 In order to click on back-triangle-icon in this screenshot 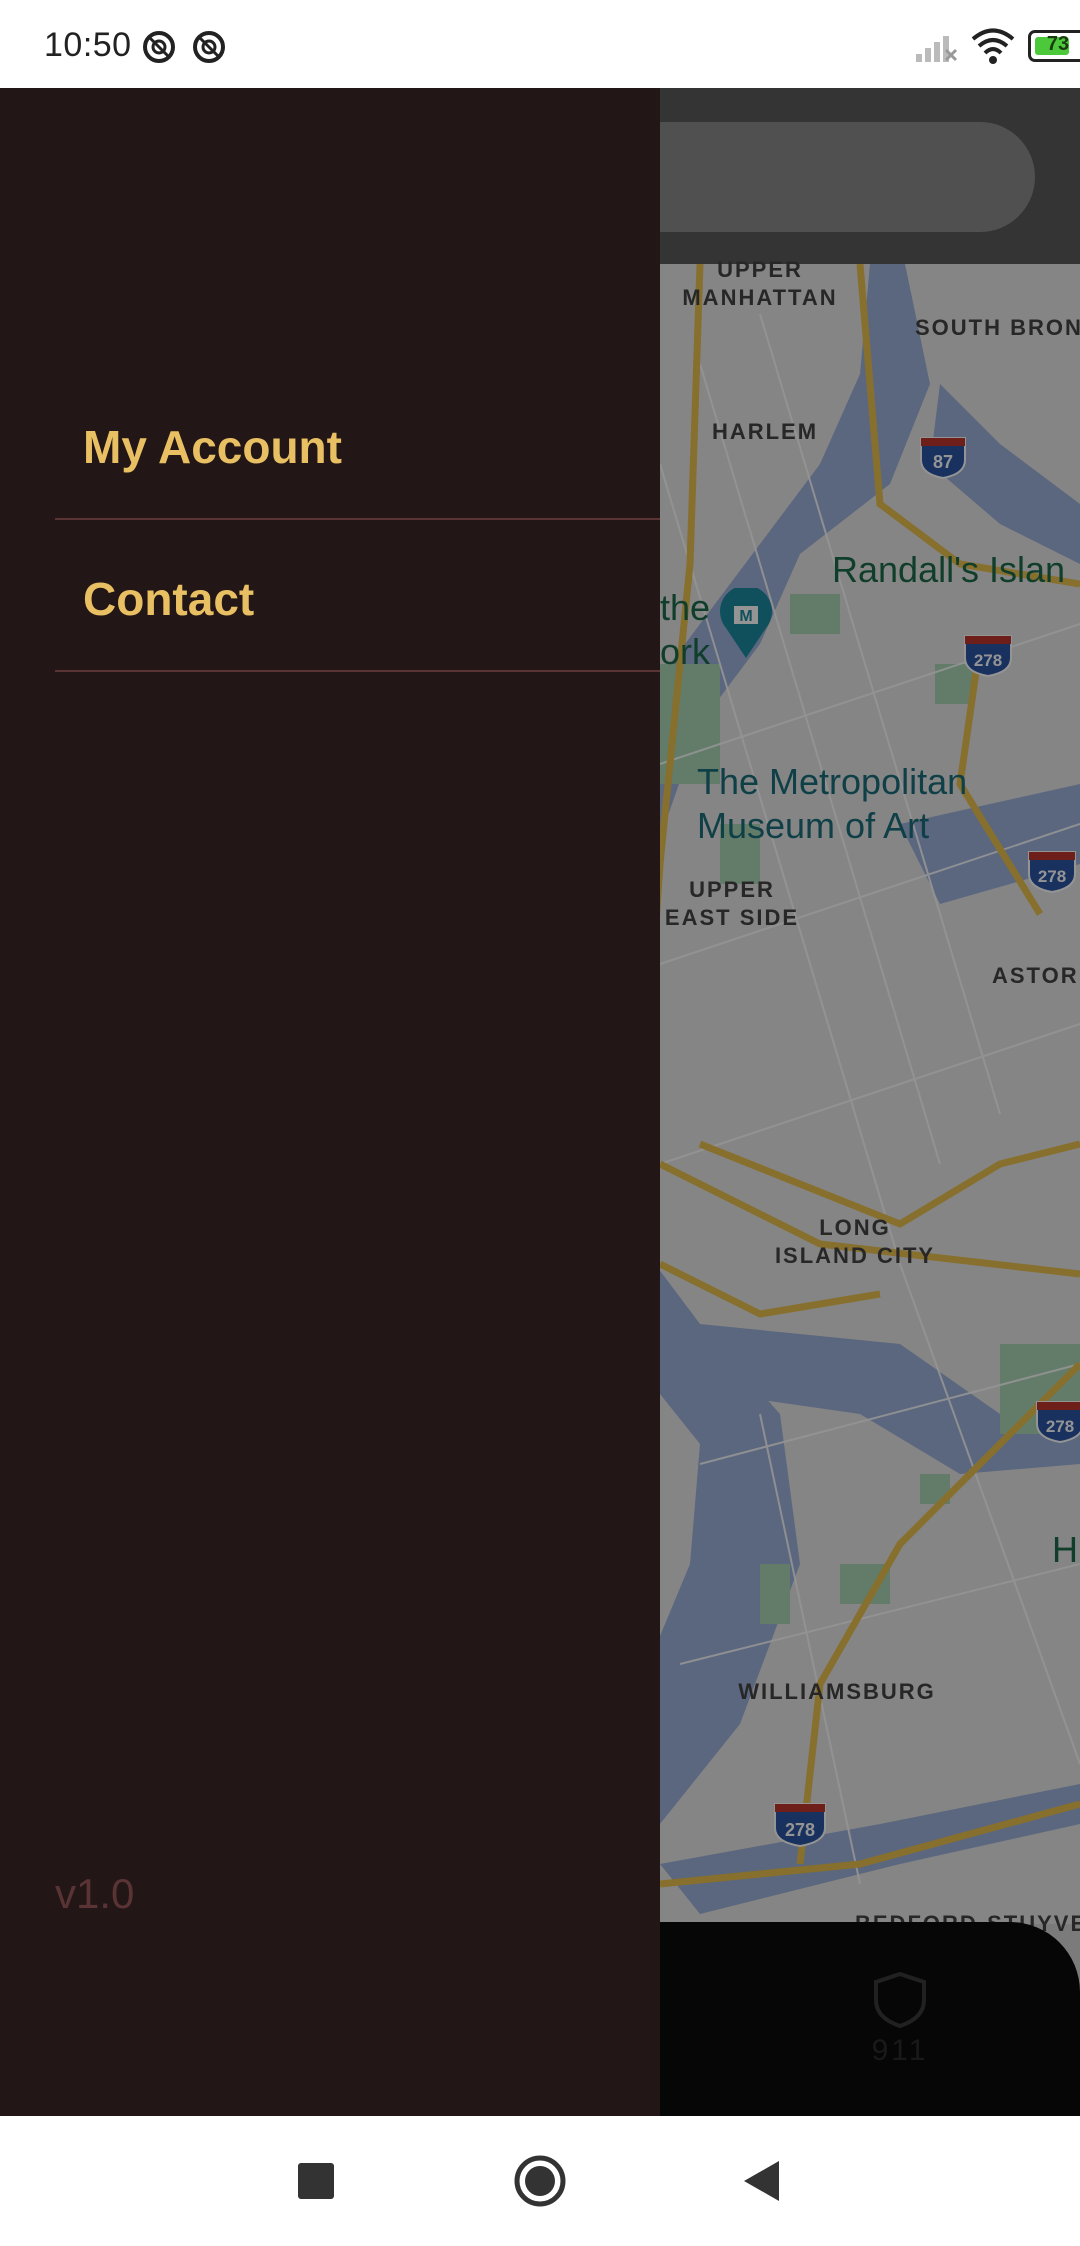, I will do `click(762, 2181)`.